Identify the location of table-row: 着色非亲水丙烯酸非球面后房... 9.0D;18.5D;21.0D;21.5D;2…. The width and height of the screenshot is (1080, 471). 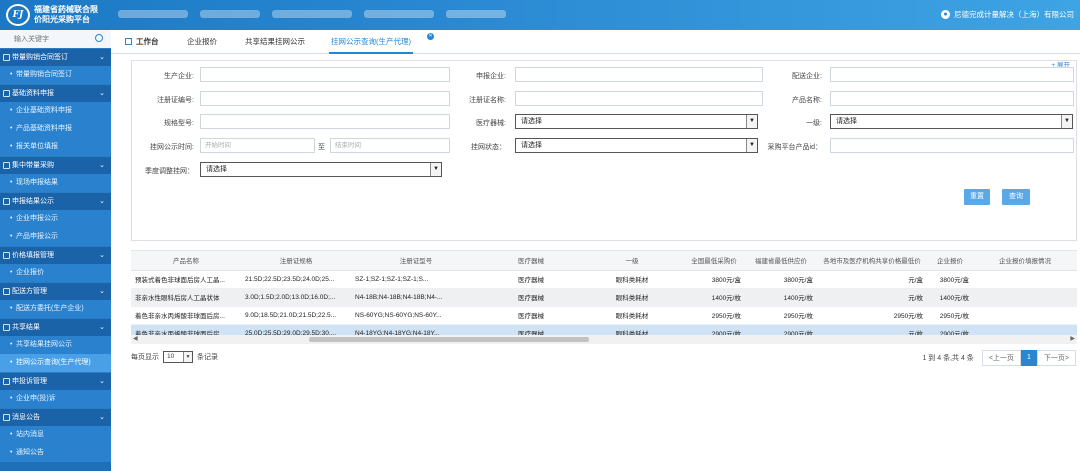
(604, 315).